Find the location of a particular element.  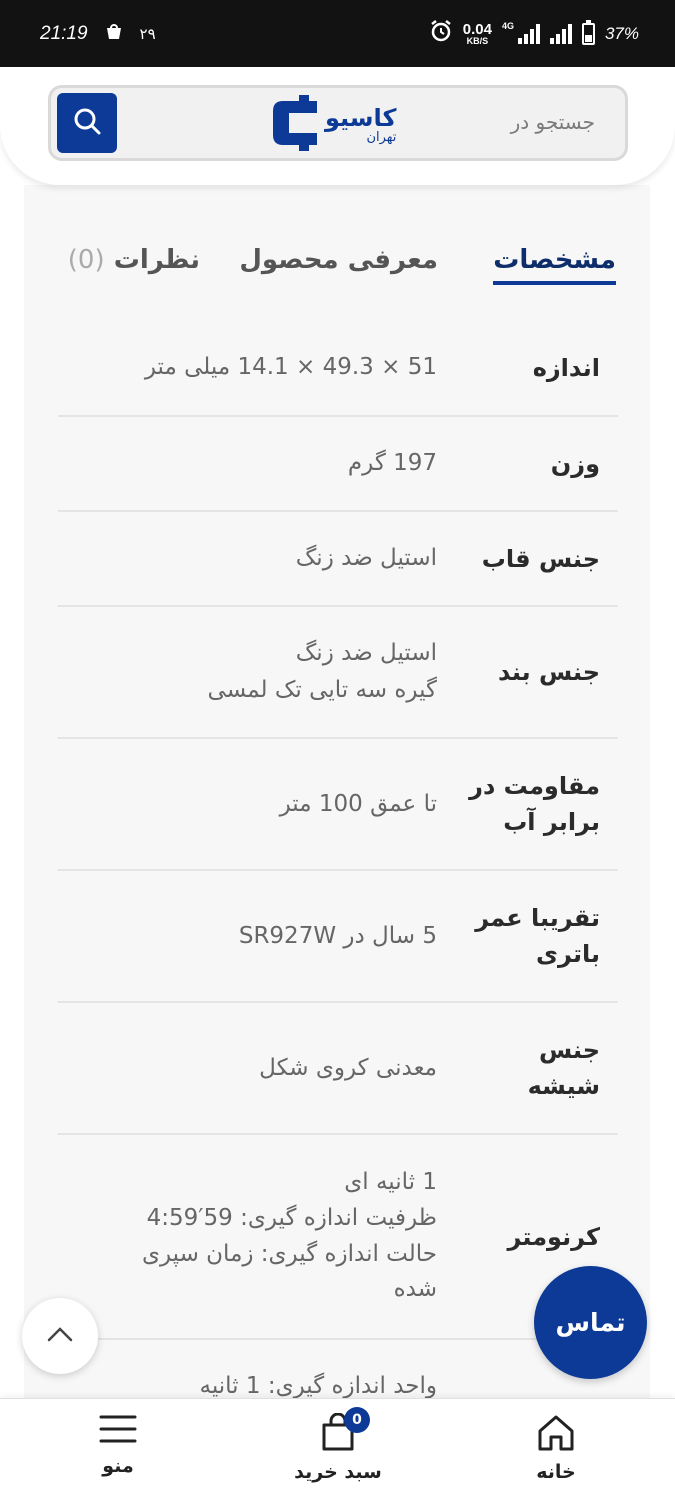

product-tabs: مشخصات معرفی محصول نظرات (0) is located at coordinates (337, 270).